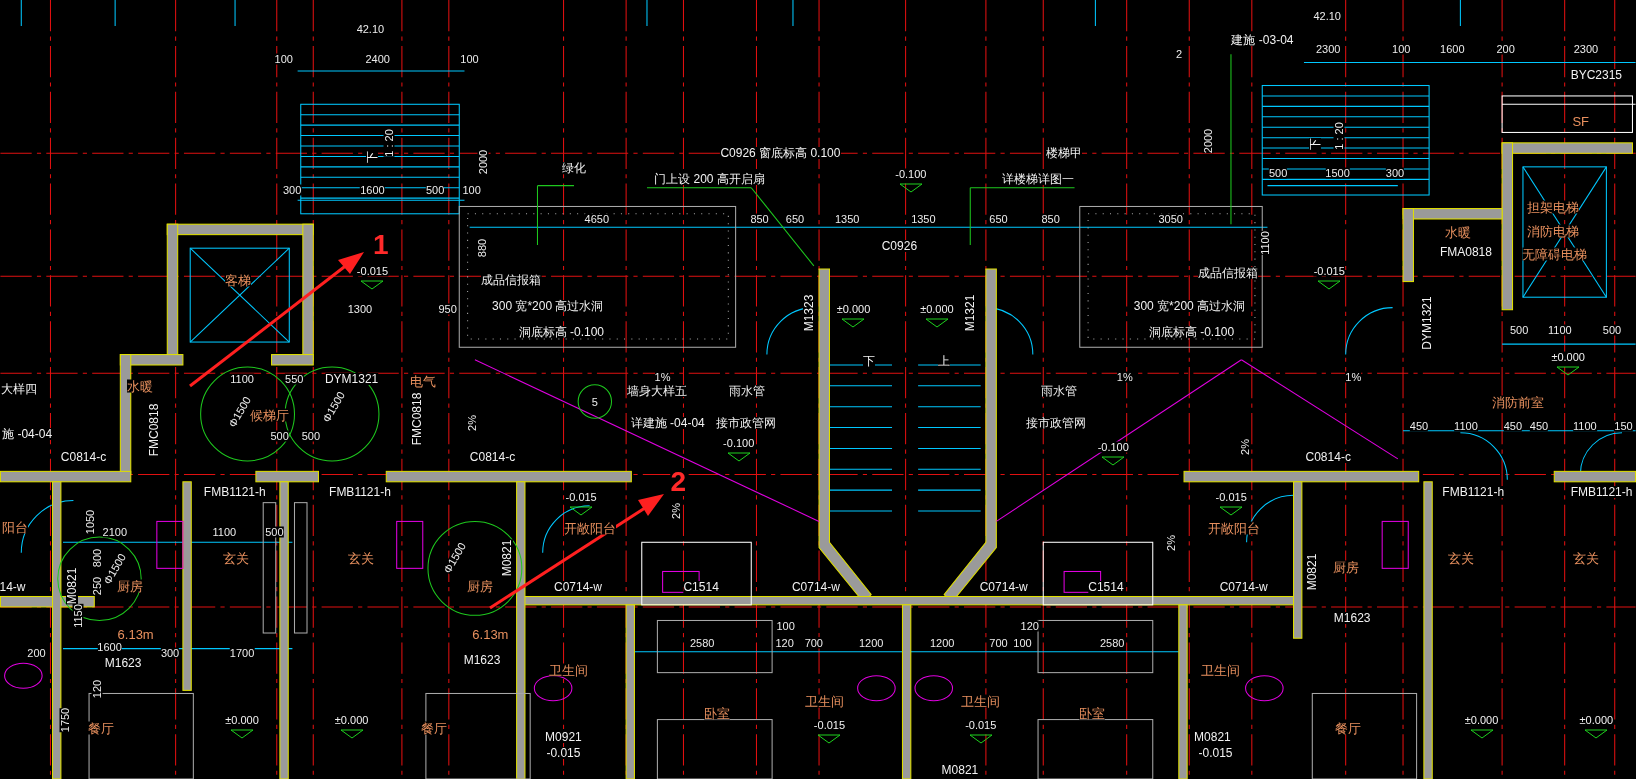 This screenshot has height=779, width=1636. What do you see at coordinates (242, 653) in the screenshot?
I see `dimension-text: 1700` at bounding box center [242, 653].